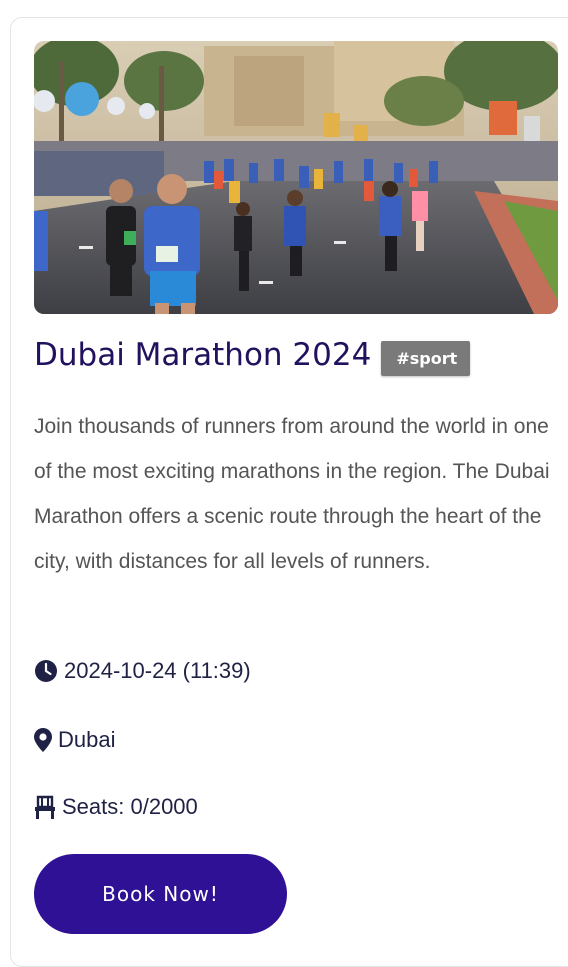  I want to click on map-pin-icon, so click(43, 740).